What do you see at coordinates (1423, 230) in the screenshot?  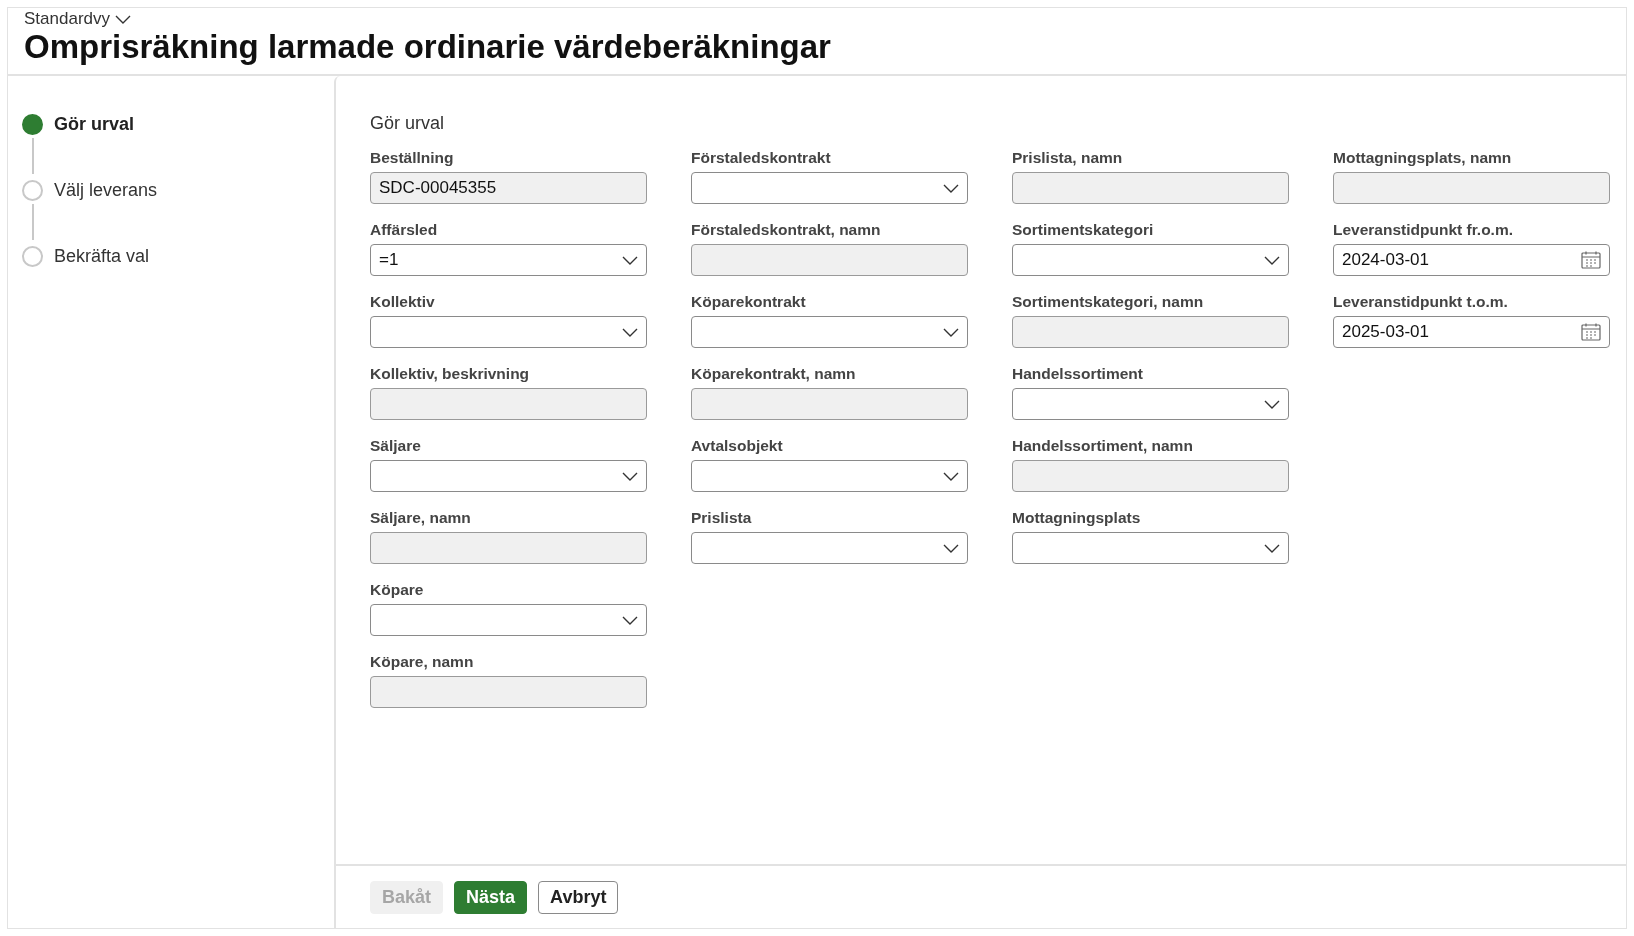 I see `field-label: Leveranstidpunkt fr.o.m.` at bounding box center [1423, 230].